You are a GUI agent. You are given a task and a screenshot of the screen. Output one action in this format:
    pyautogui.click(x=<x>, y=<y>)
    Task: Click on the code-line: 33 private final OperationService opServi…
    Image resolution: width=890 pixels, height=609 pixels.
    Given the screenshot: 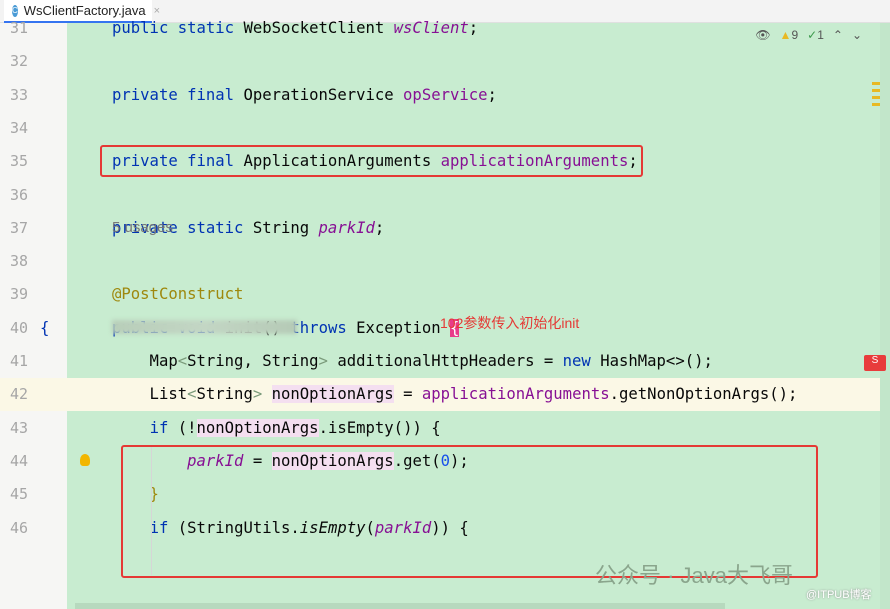 What is the action you would take?
    pyautogui.click(x=445, y=95)
    